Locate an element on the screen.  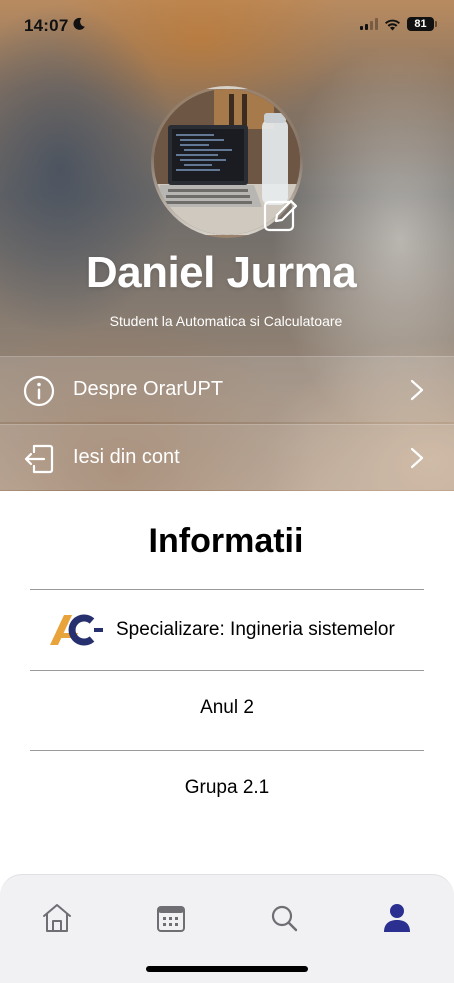
edit-icon is located at coordinates (281, 215).